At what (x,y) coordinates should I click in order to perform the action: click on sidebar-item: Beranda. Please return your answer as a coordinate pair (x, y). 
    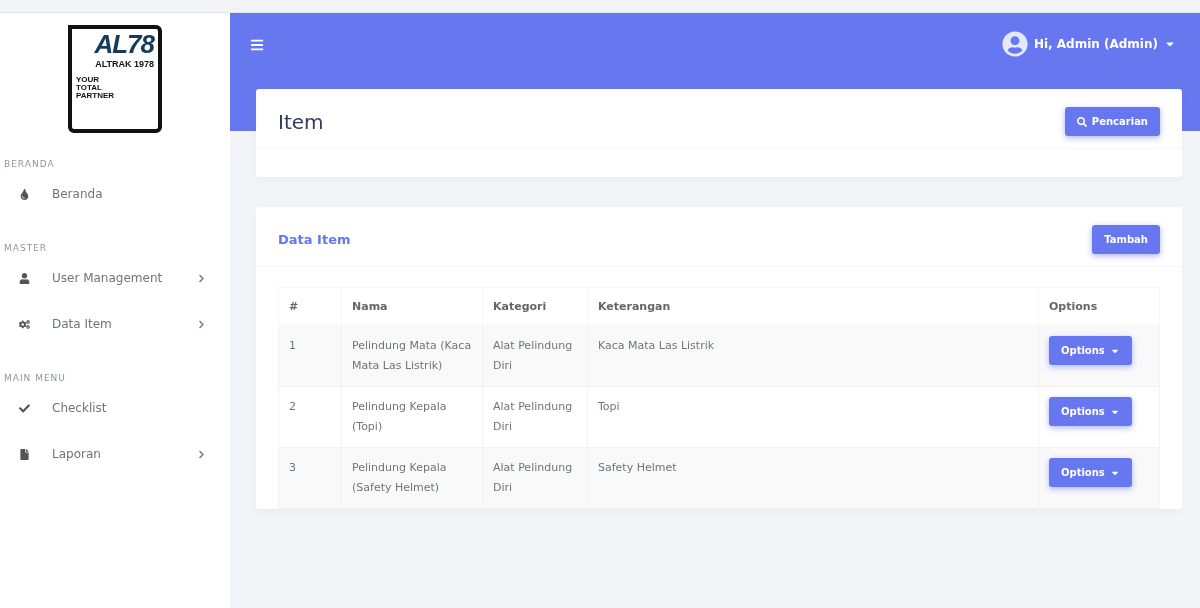
    Looking at the image, I should click on (115, 194).